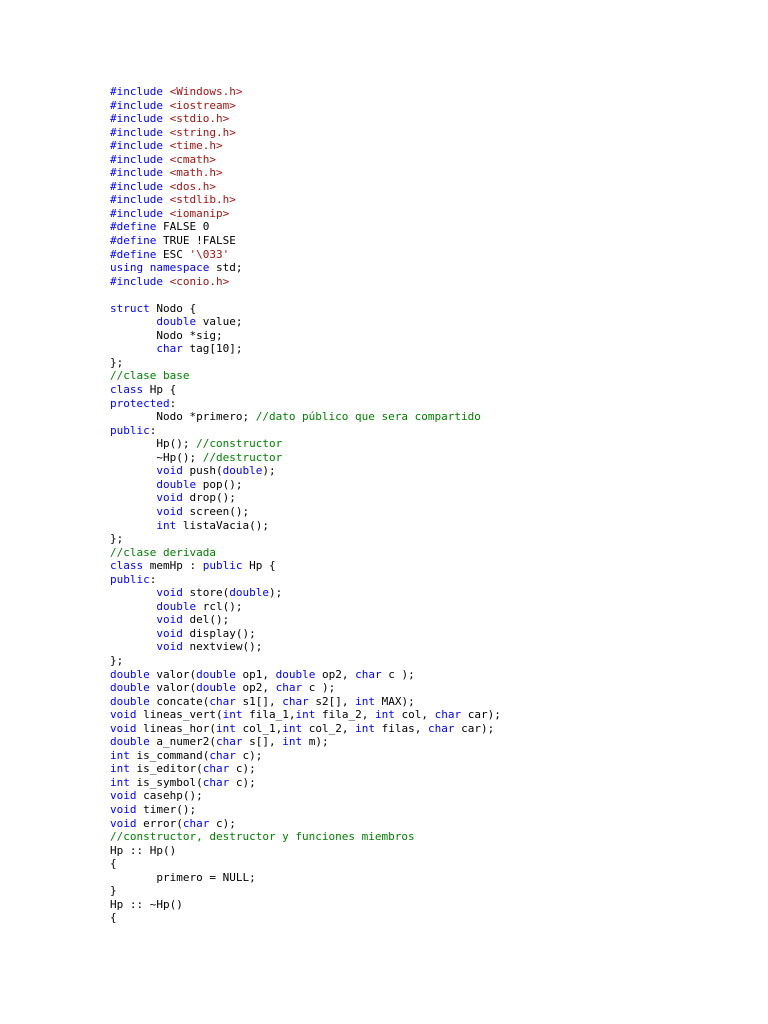  Describe the element at coordinates (305, 146) in the screenshot. I see `code-line: #include <time.h>` at that location.